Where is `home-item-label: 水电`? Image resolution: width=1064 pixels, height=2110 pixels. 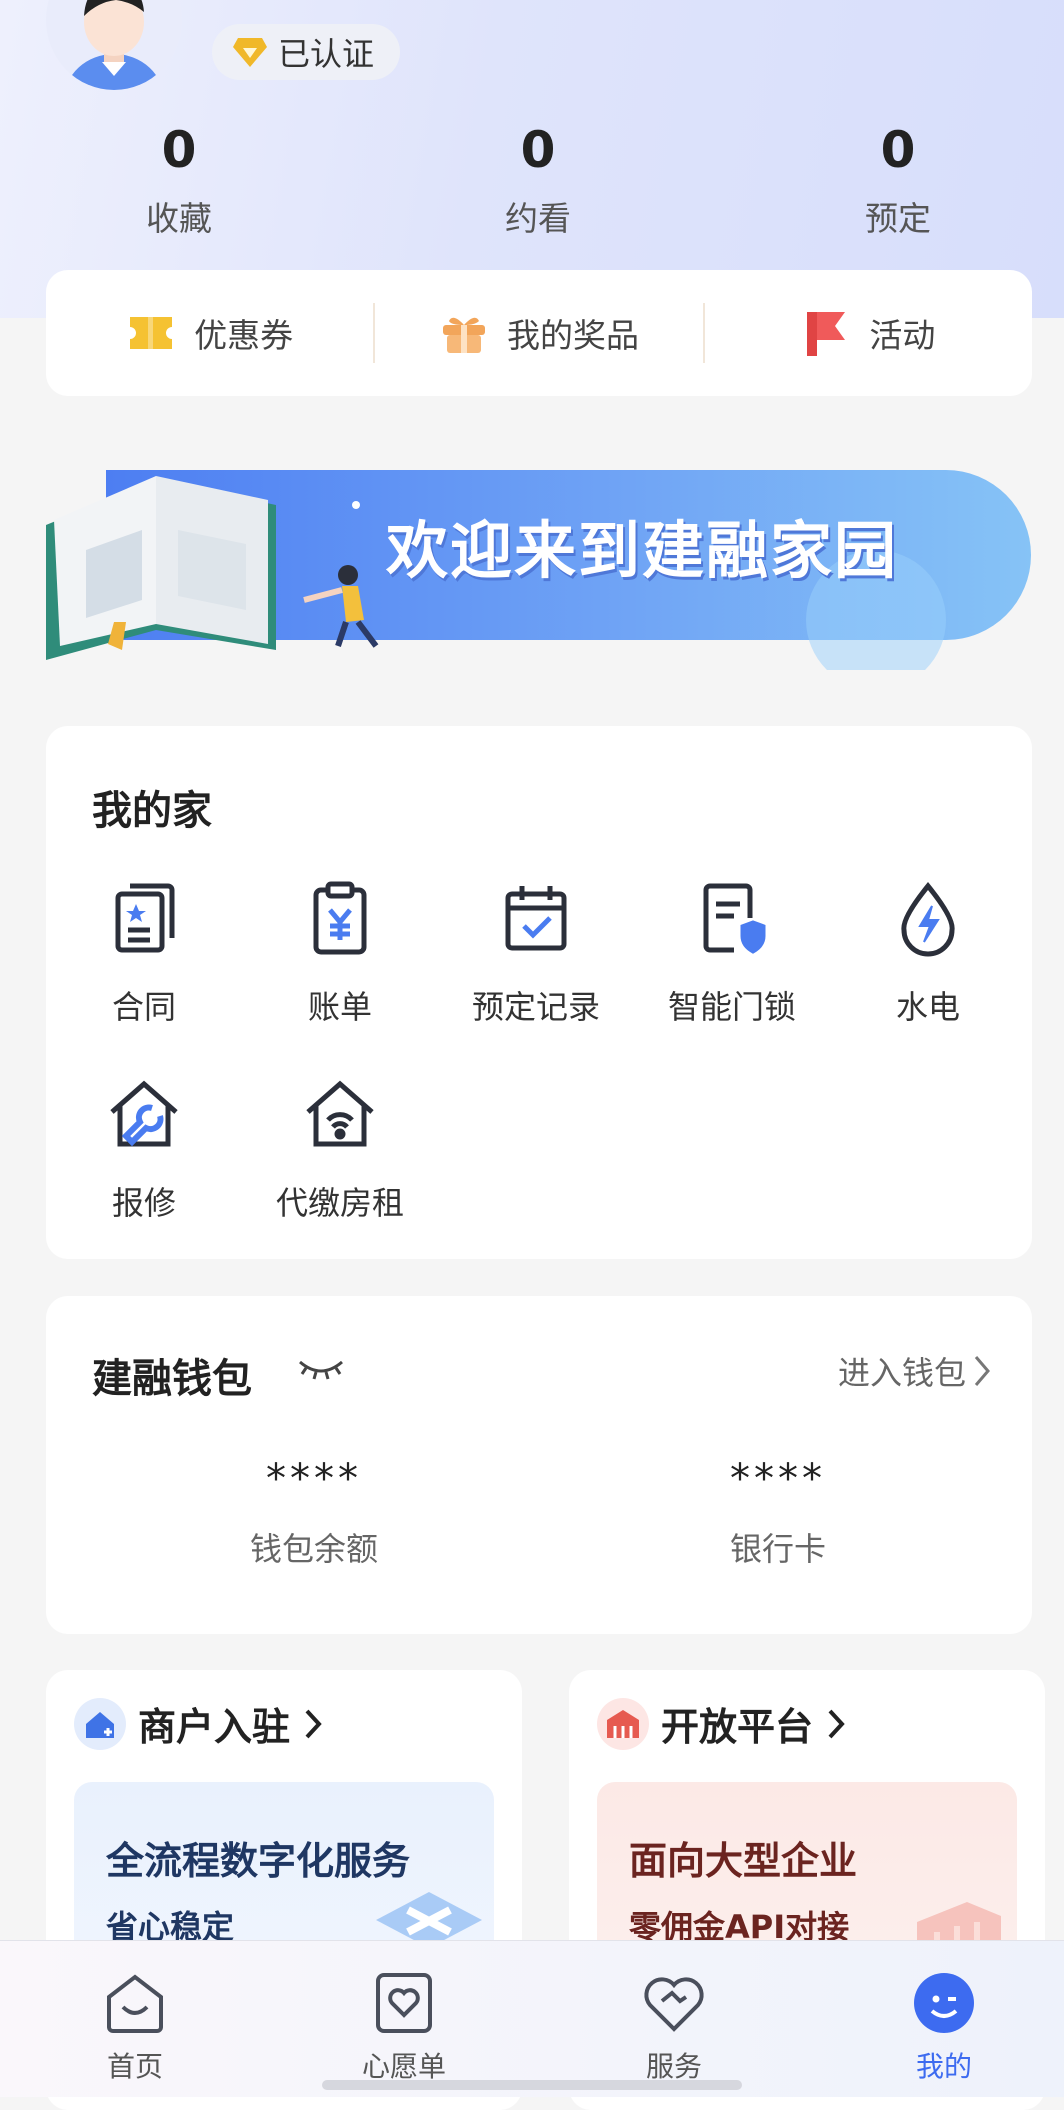
home-item-label: 水电 is located at coordinates (927, 1007).